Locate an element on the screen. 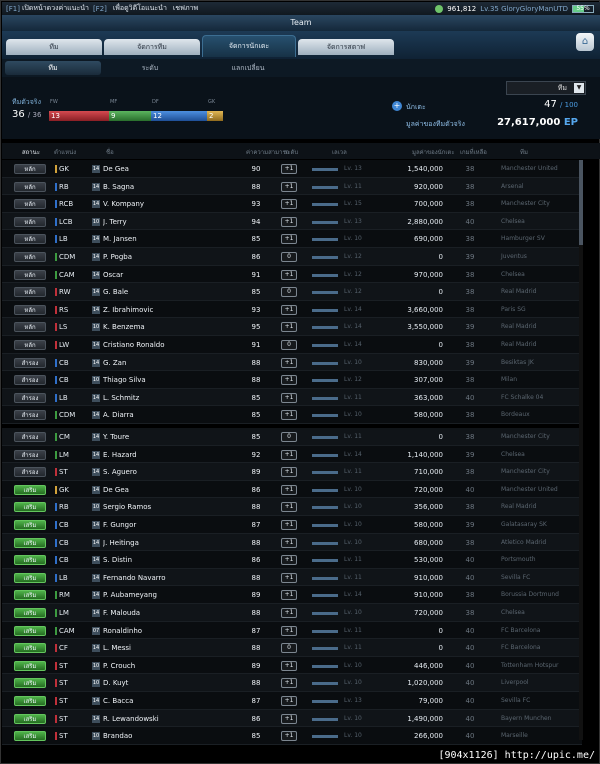 The height and width of the screenshot is (764, 600). player-name: S. Distin is located at coordinates (168, 560).